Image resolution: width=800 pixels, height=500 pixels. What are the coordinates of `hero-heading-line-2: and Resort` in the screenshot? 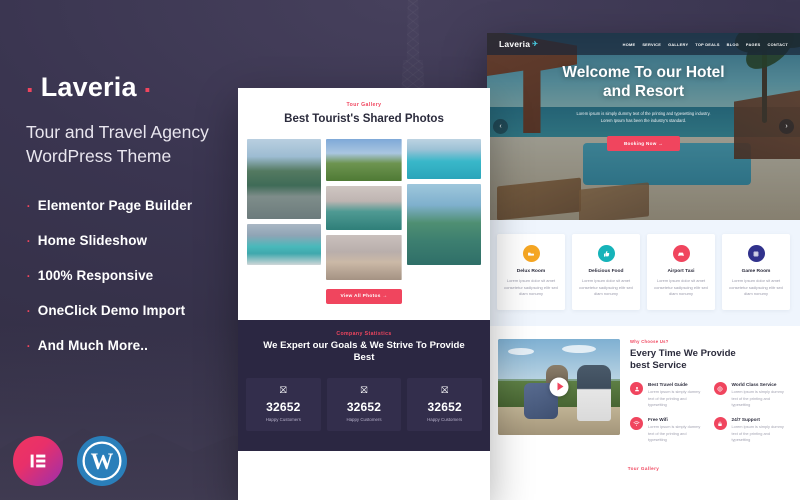 It's located at (643, 92).